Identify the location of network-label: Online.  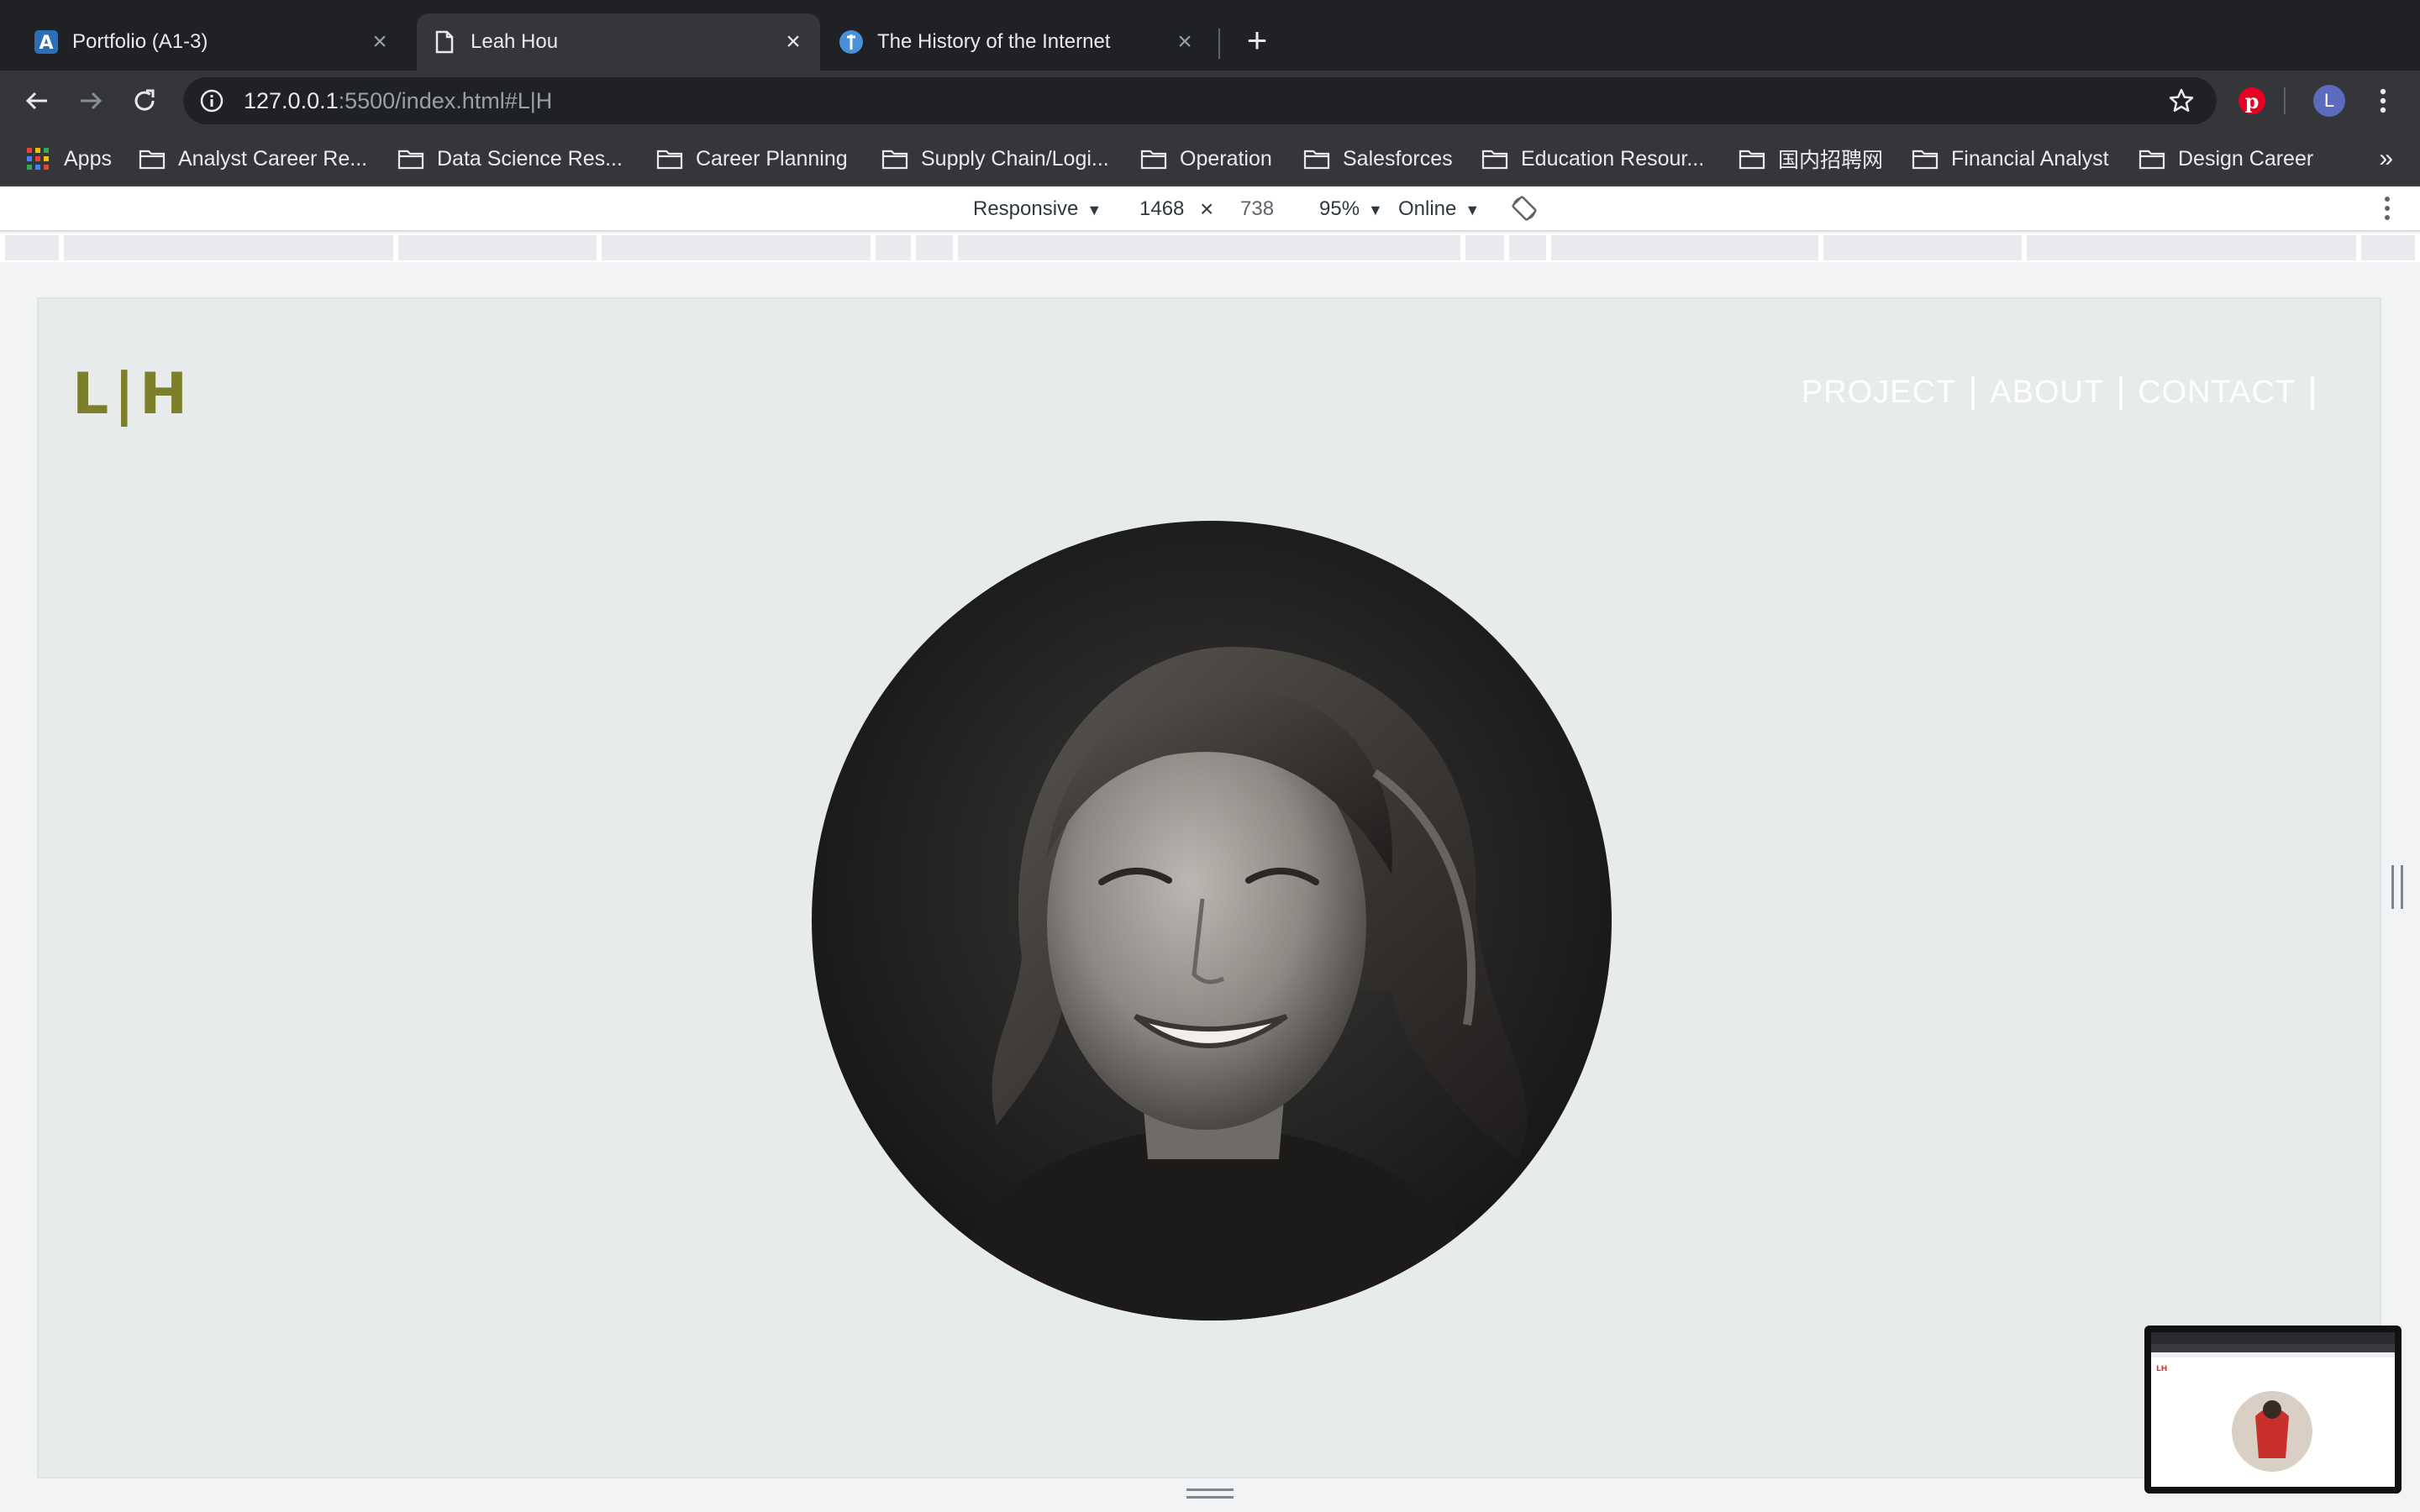
(1427, 208).